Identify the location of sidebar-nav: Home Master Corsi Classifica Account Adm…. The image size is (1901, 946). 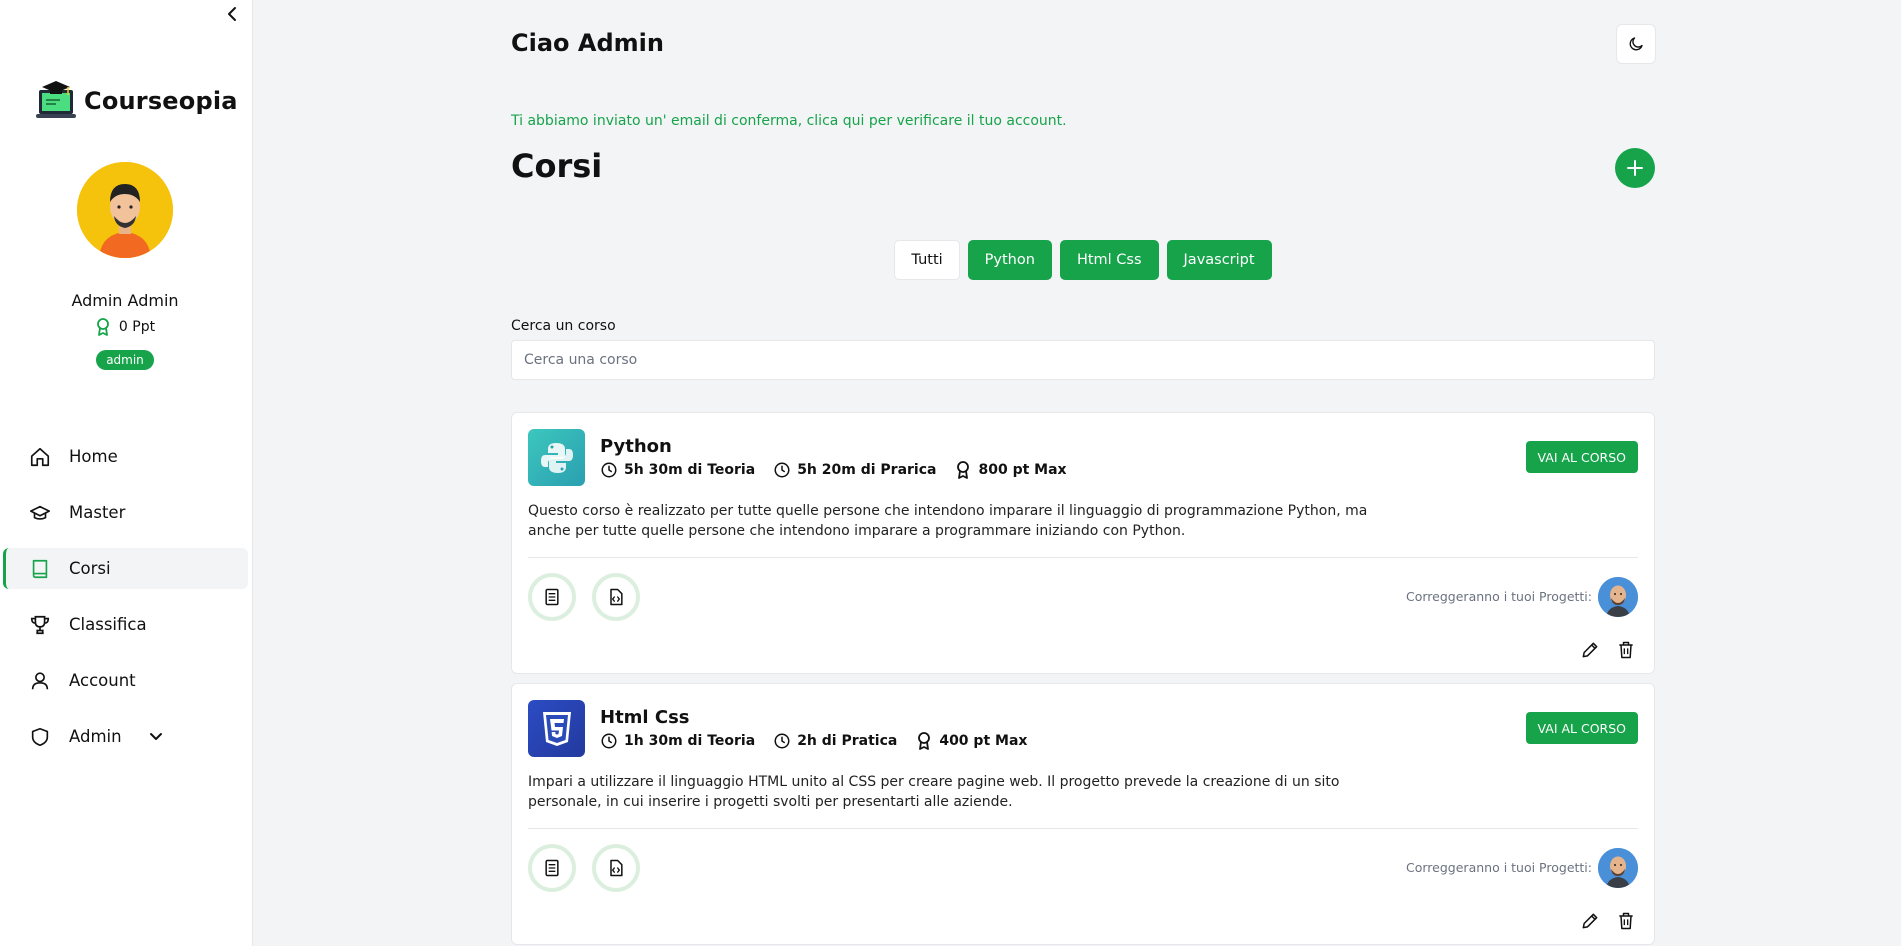
(125, 604).